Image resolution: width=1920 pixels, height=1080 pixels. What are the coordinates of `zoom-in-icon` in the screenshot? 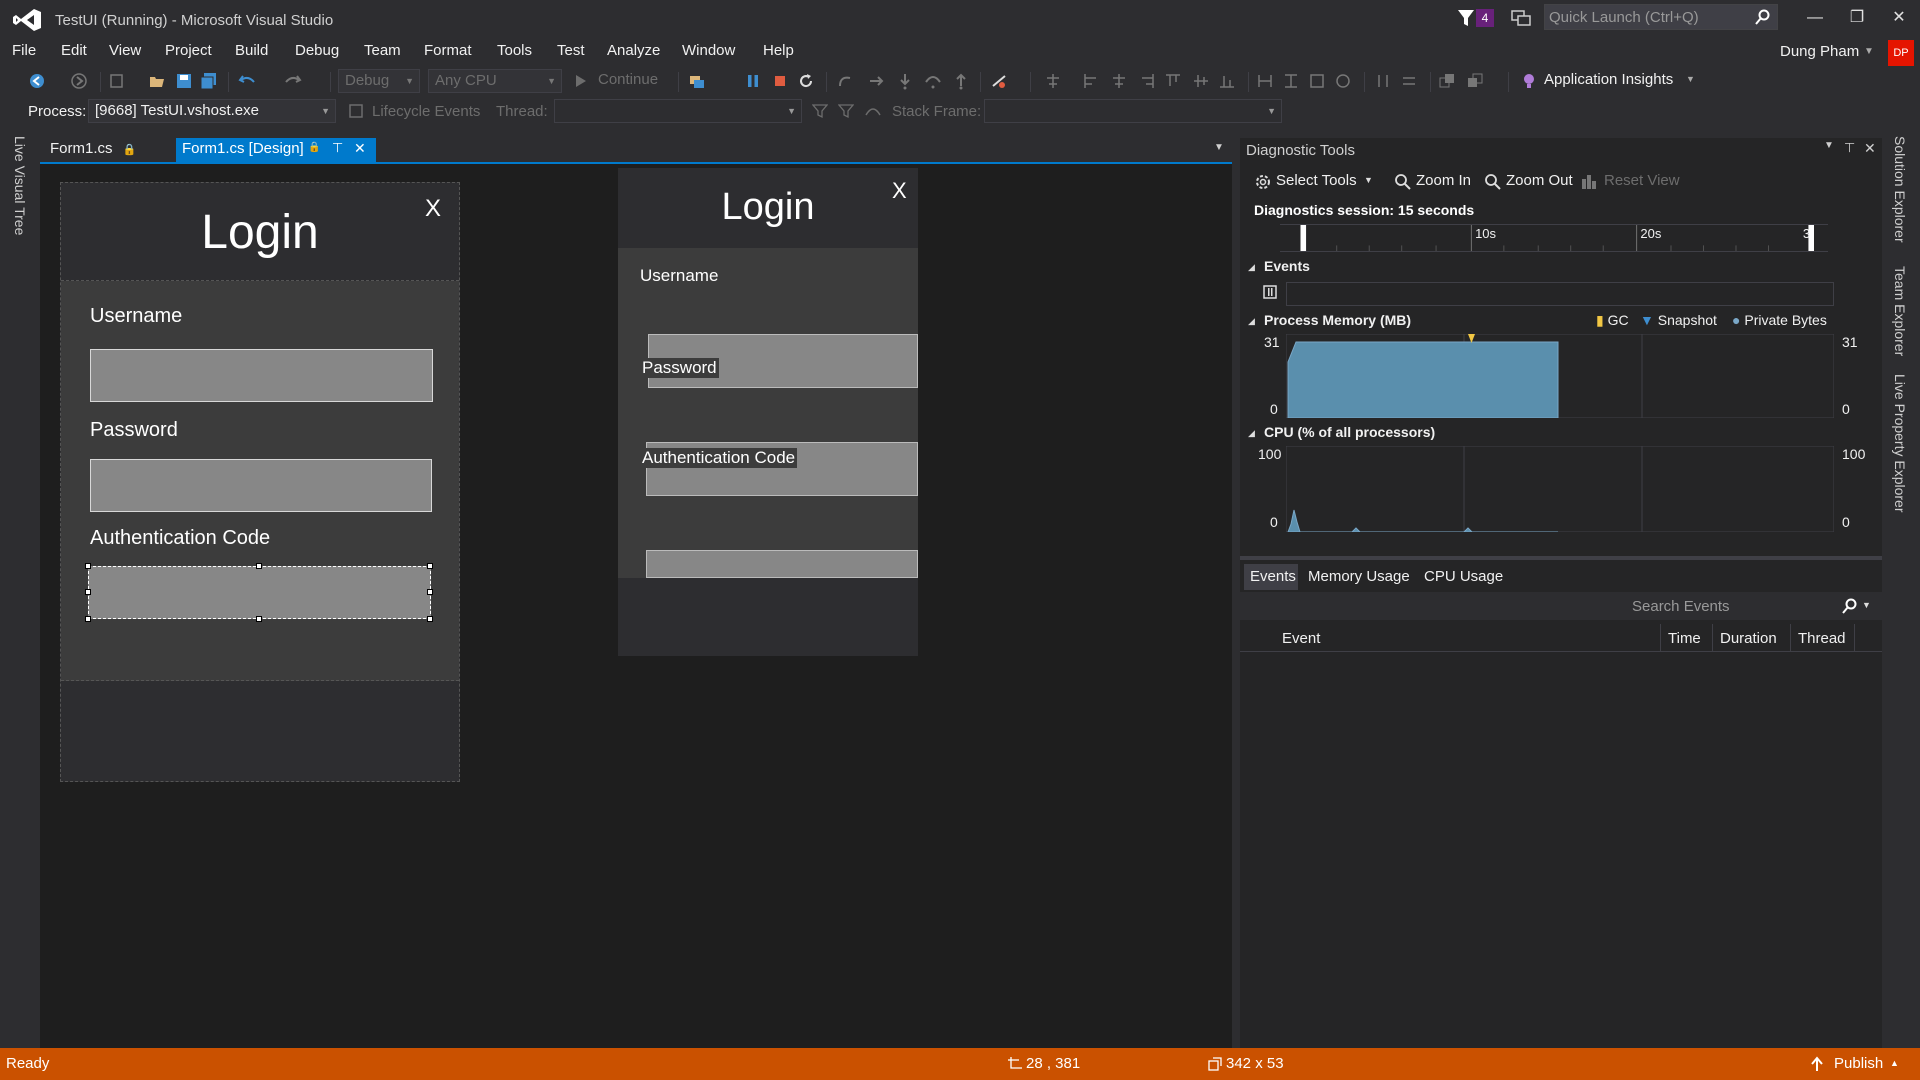 It's located at (1403, 182).